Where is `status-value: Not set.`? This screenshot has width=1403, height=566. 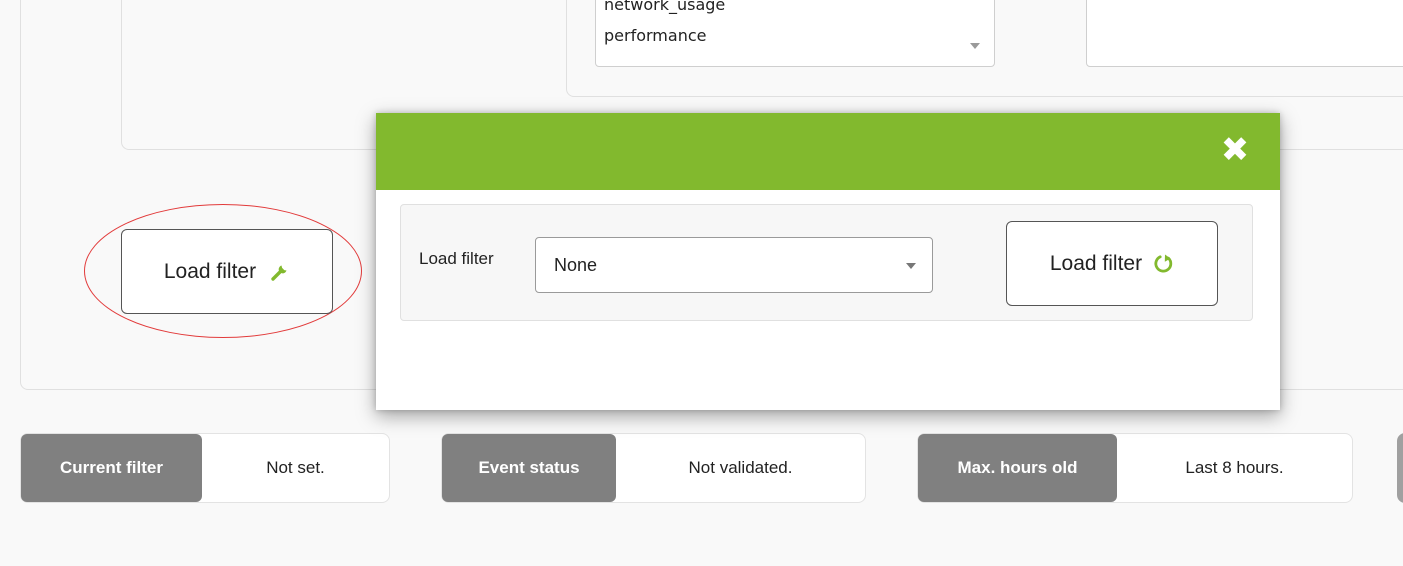
status-value: Not set. is located at coordinates (295, 467).